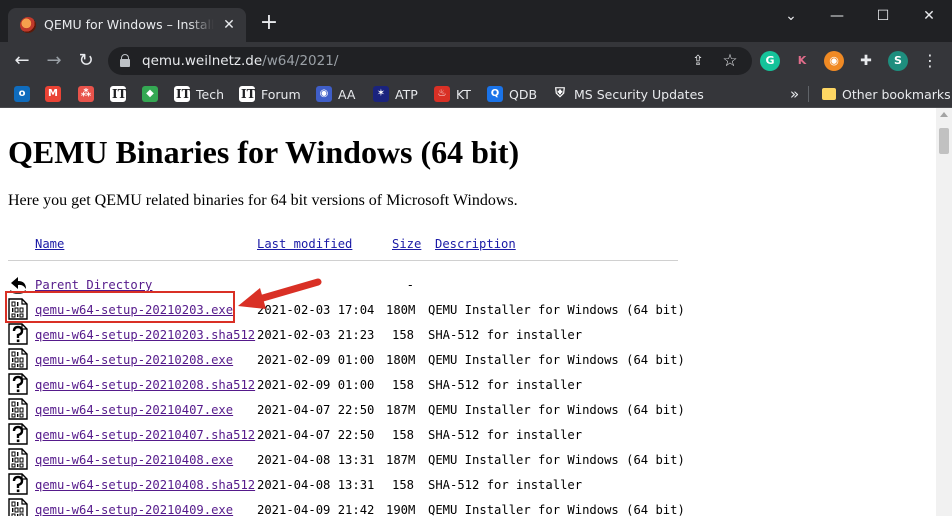 Image resolution: width=952 pixels, height=516 pixels. I want to click on reload-icon: ↻, so click(86, 61).